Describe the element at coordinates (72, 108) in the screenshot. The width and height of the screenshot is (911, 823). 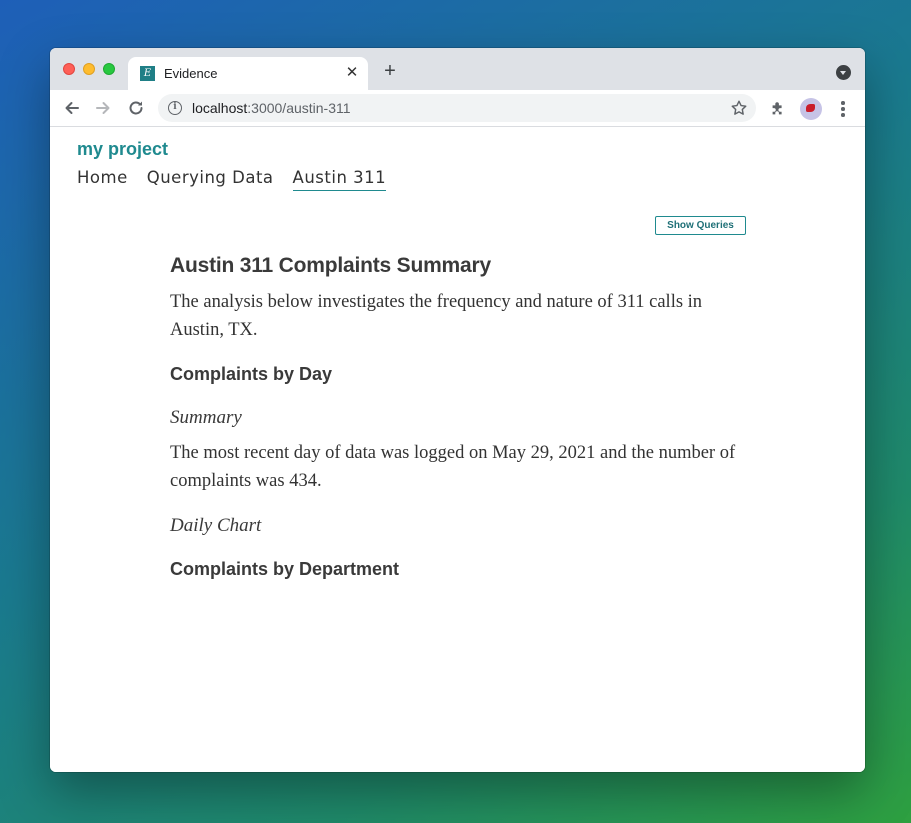
I see `back-arrow-icon` at that location.